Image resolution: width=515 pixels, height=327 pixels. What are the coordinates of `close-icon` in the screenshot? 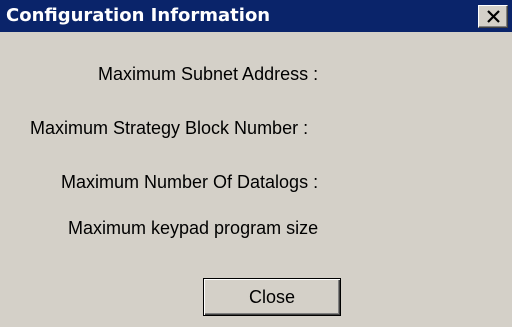 It's located at (493, 16).